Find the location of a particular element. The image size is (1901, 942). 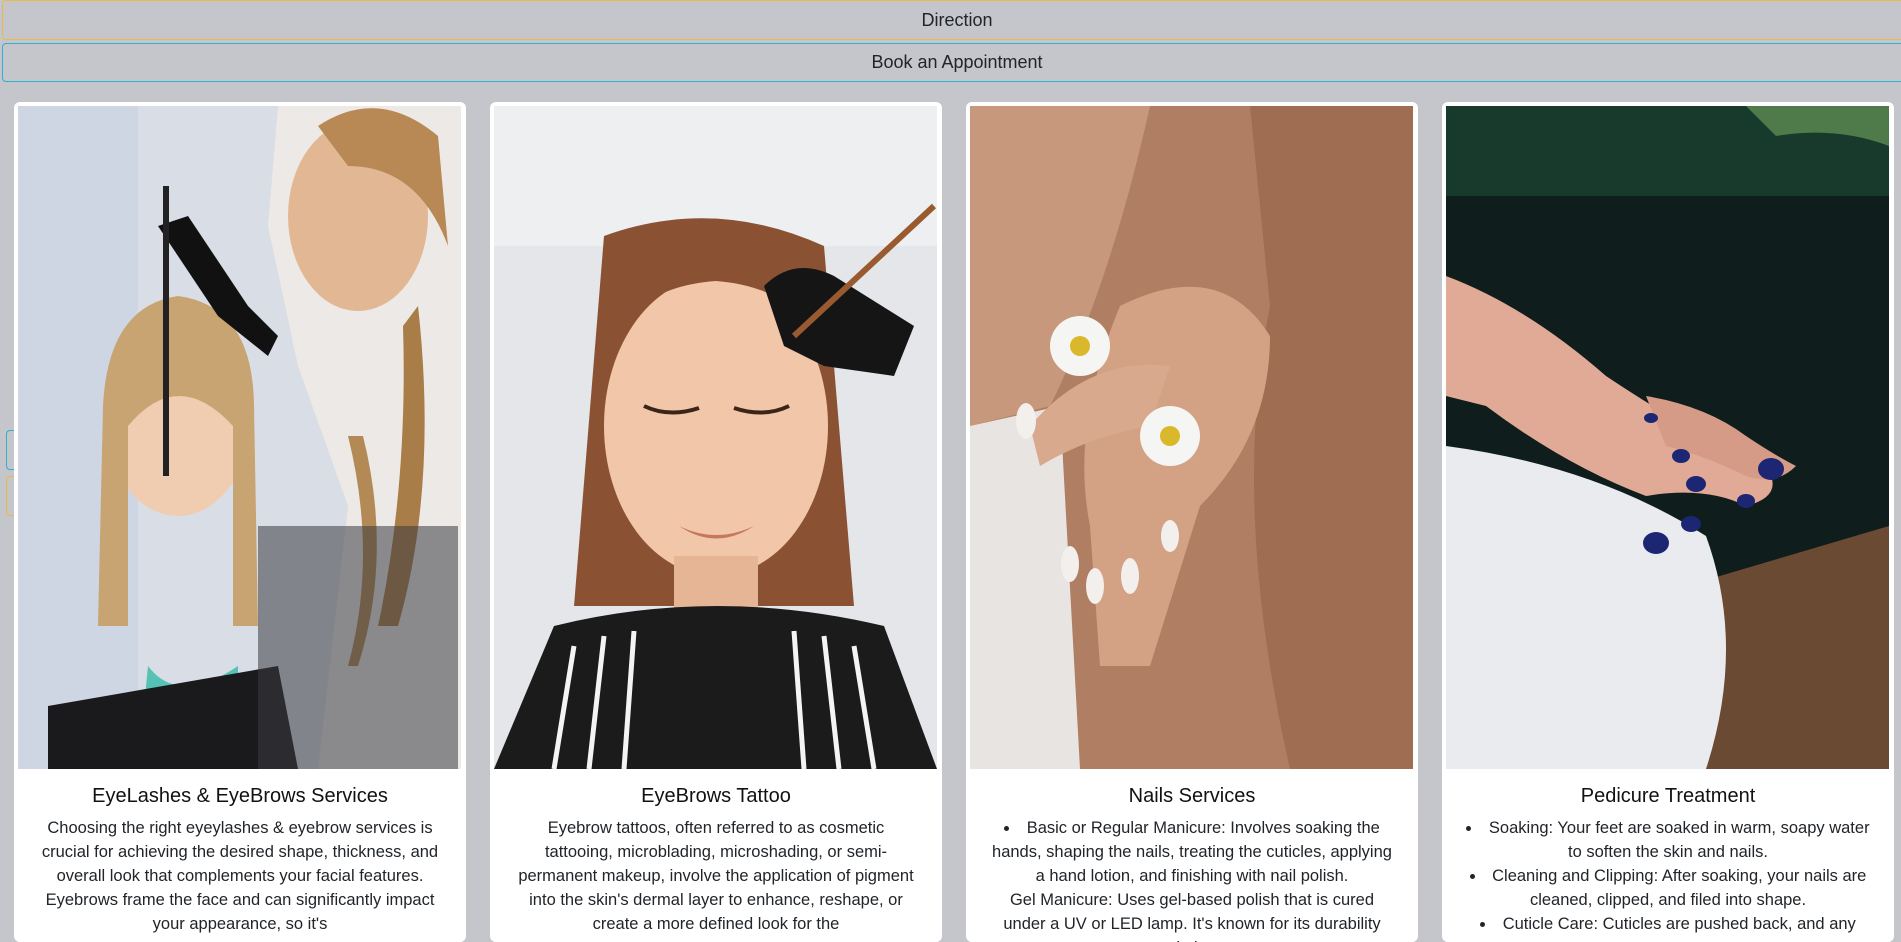

book-appointment-label: Book an Appointment is located at coordinates (957, 62).